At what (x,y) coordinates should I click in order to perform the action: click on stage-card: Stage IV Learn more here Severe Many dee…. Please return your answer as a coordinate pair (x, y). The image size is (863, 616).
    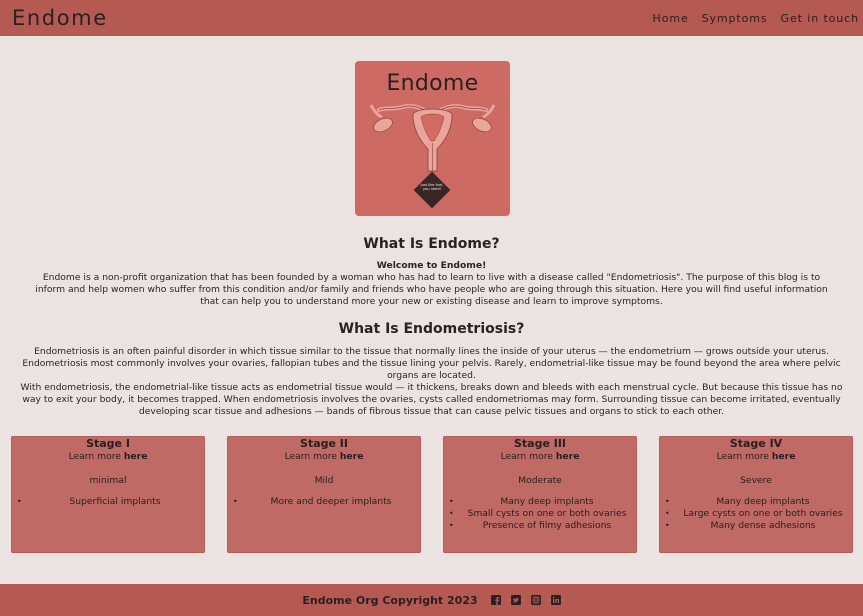
    Looking at the image, I should click on (756, 494).